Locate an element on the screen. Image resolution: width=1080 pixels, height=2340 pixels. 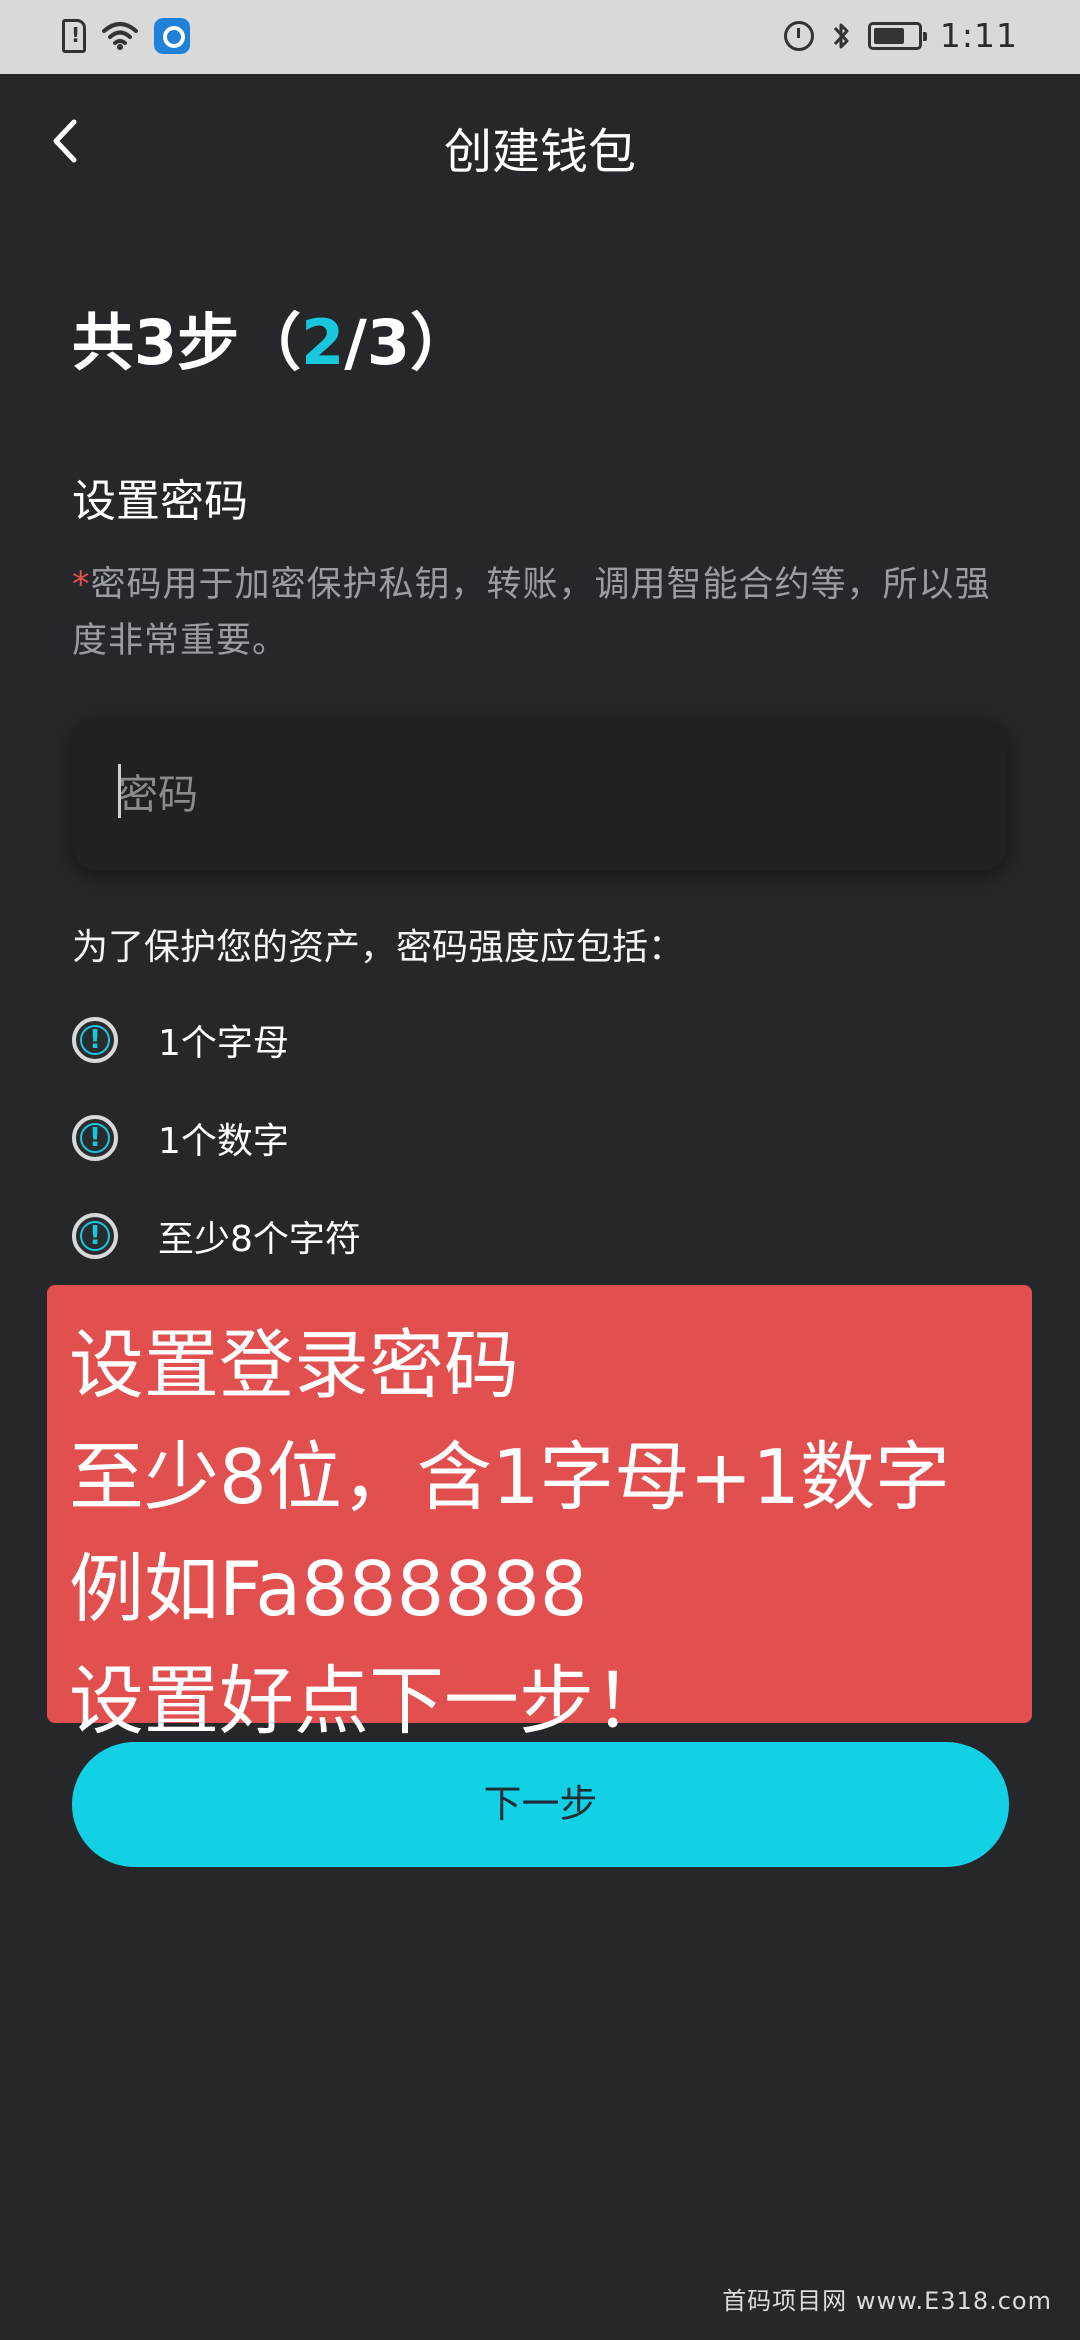
password-requirements-title: 为了保护您的资产，密码强度应包括： is located at coordinates (378, 947).